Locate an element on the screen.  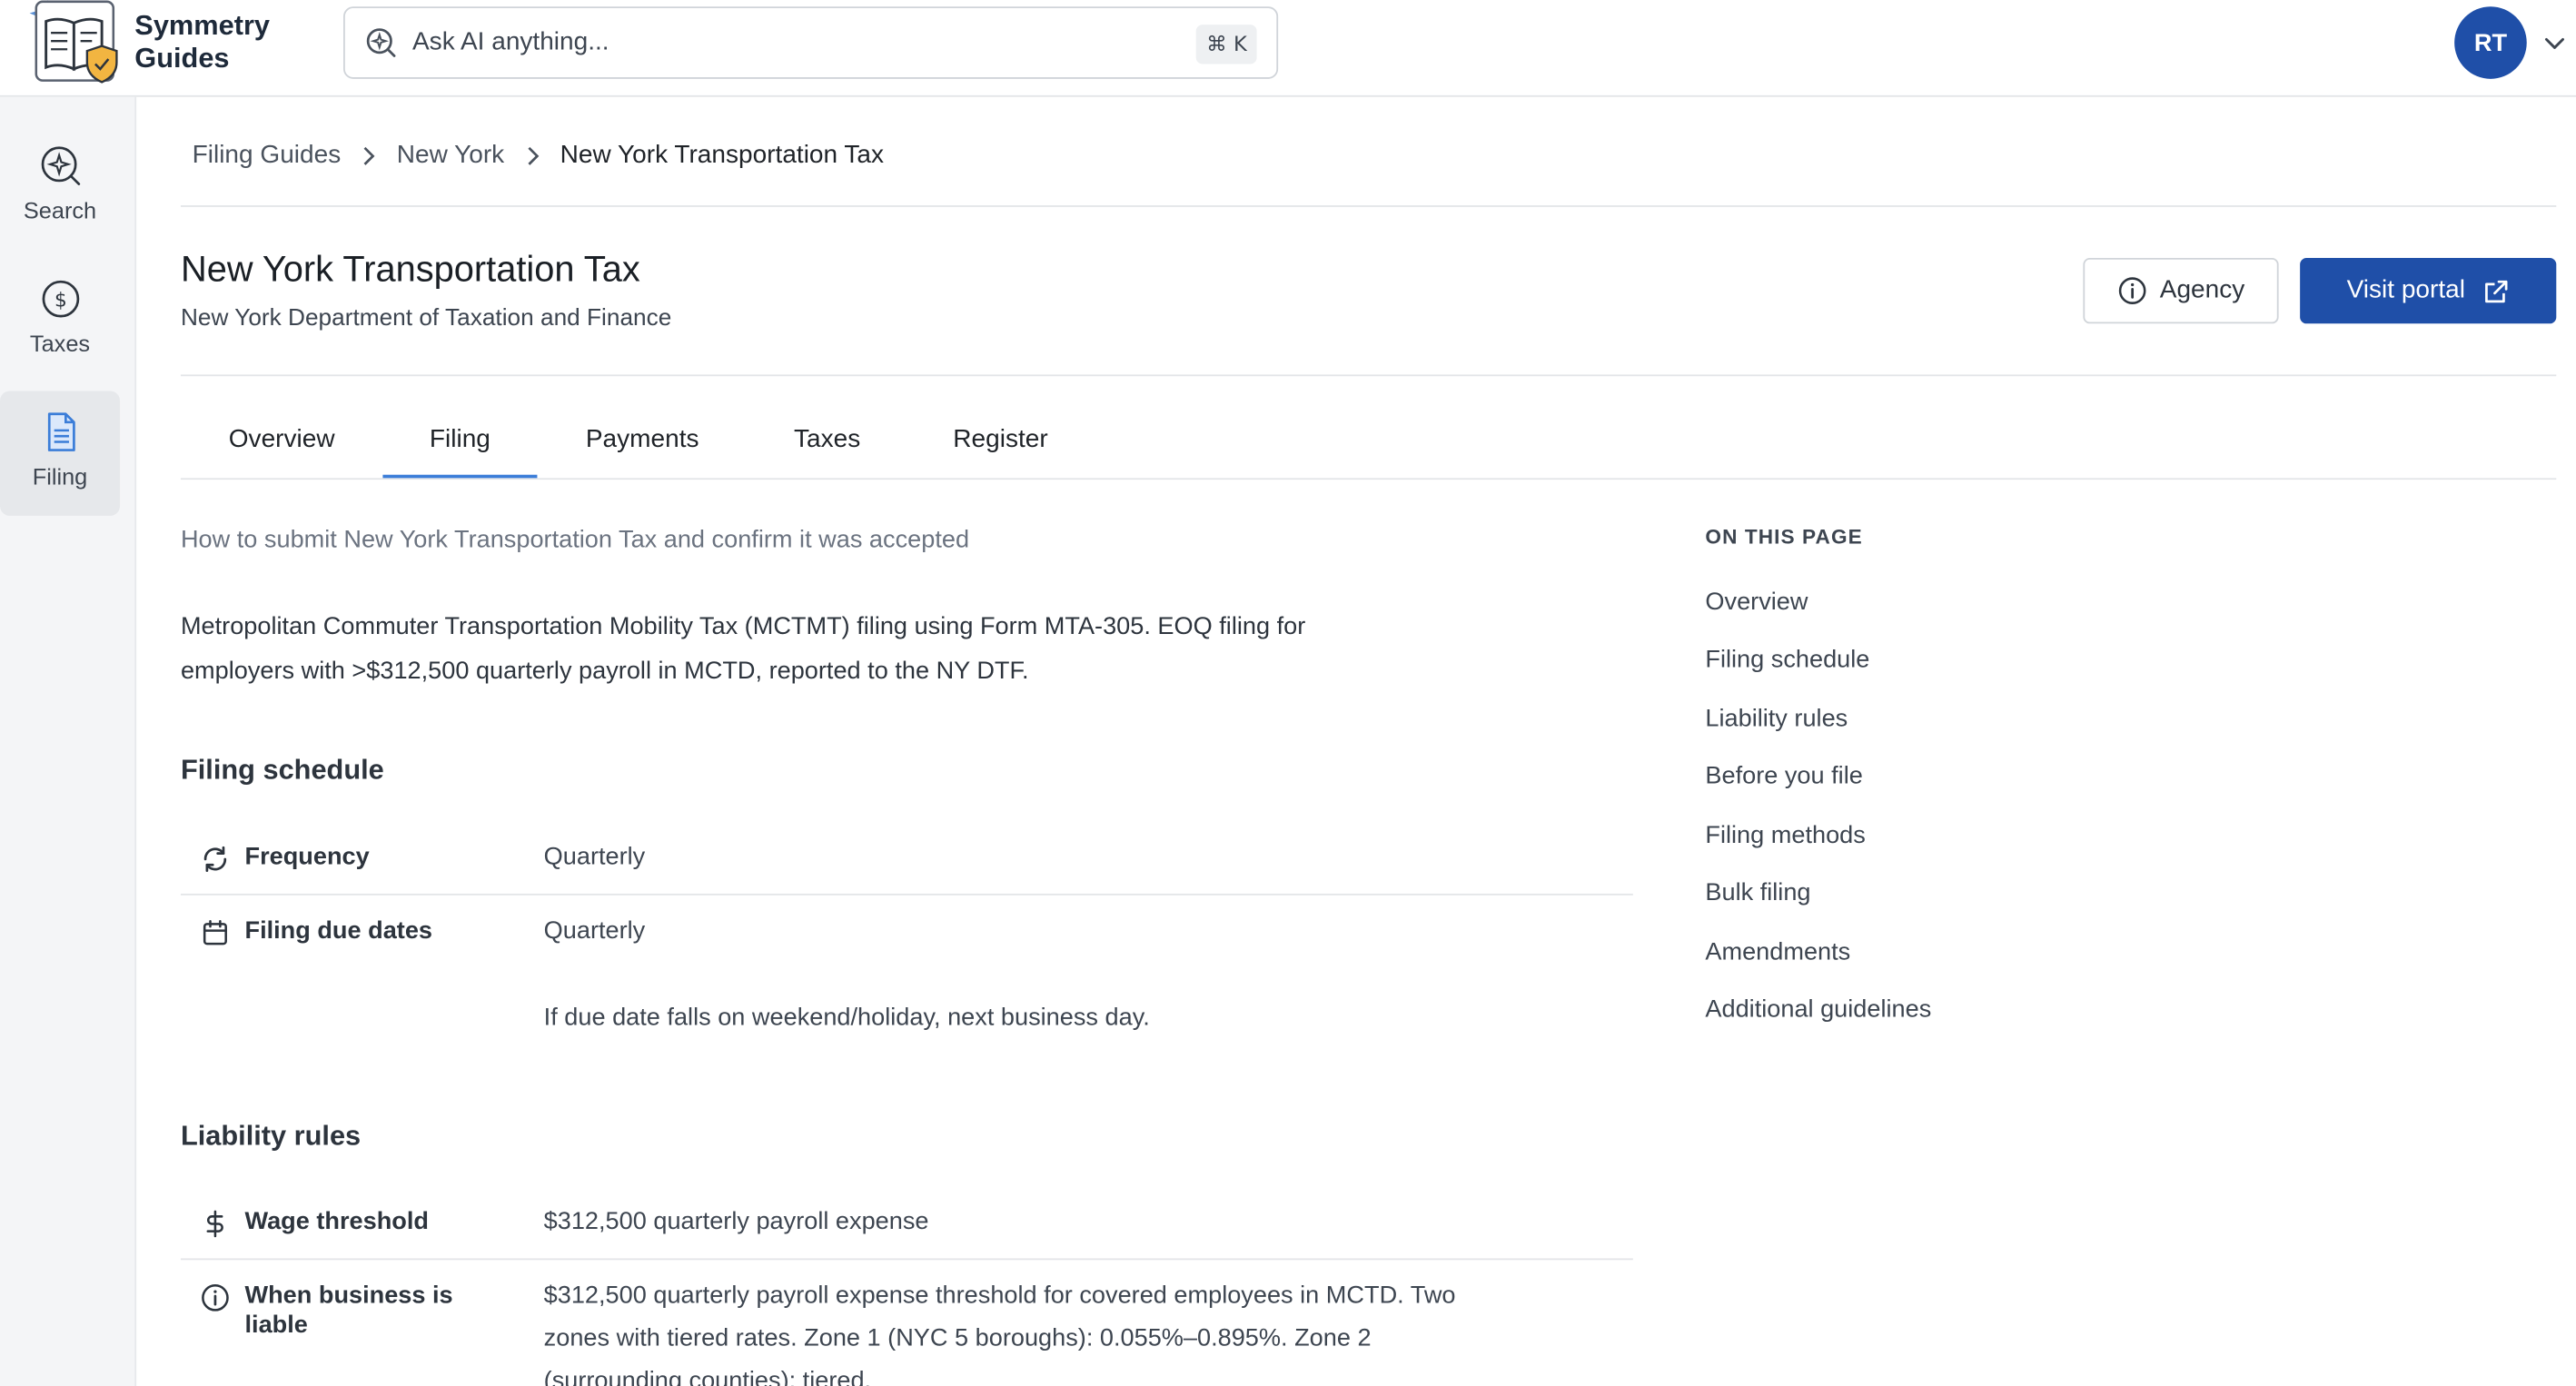
liability-rules-heading: Liability rules is located at coordinates (271, 1136).